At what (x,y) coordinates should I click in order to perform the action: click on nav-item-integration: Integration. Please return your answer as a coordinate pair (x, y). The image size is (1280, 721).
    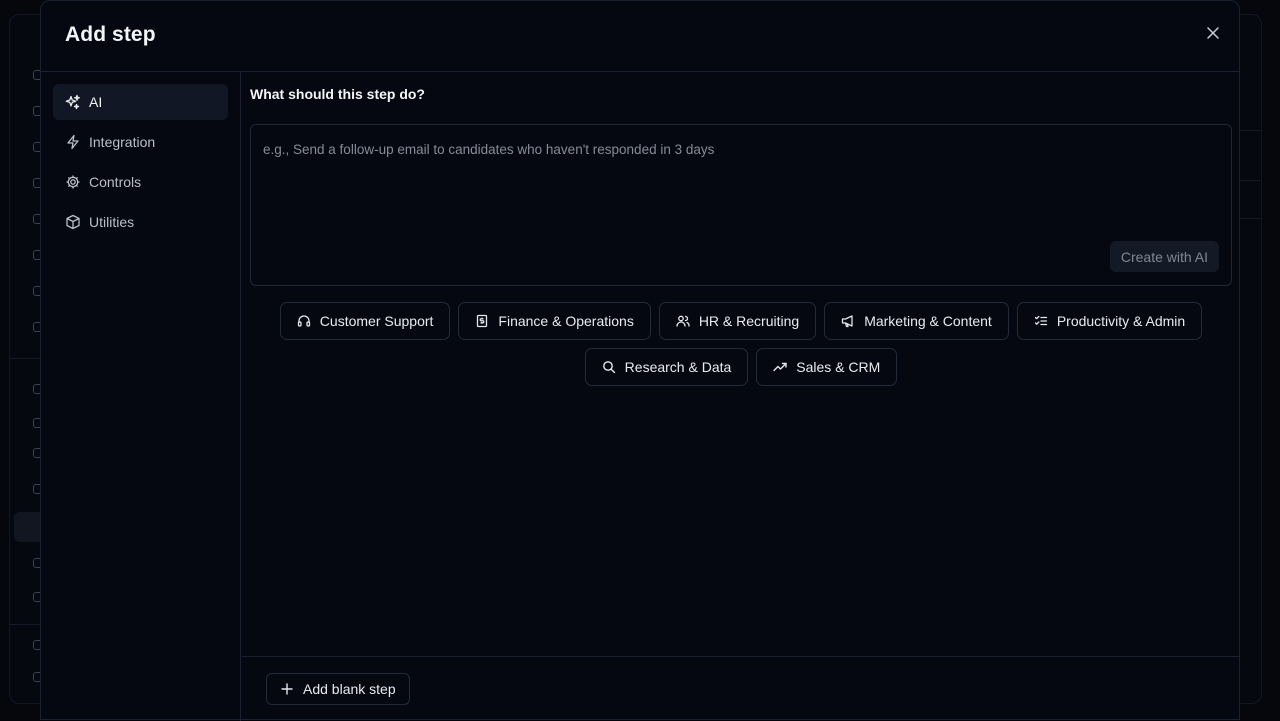
    Looking at the image, I should click on (140, 142).